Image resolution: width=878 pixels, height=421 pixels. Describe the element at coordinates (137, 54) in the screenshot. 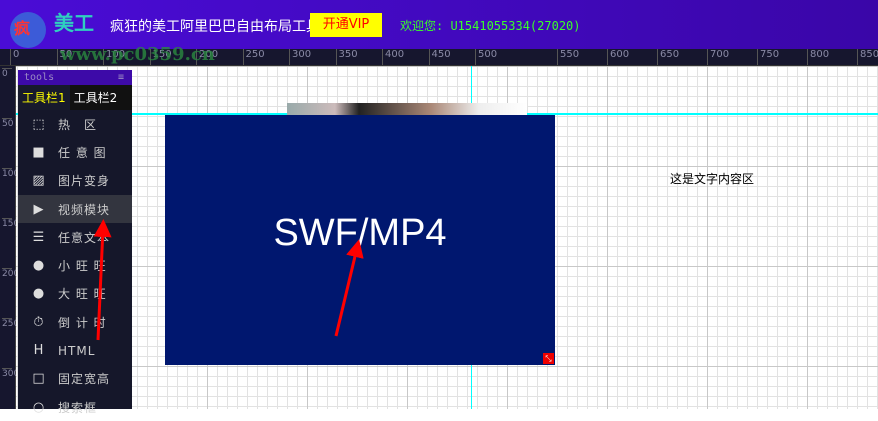

I see `watermark: www.pc0359.cn` at that location.